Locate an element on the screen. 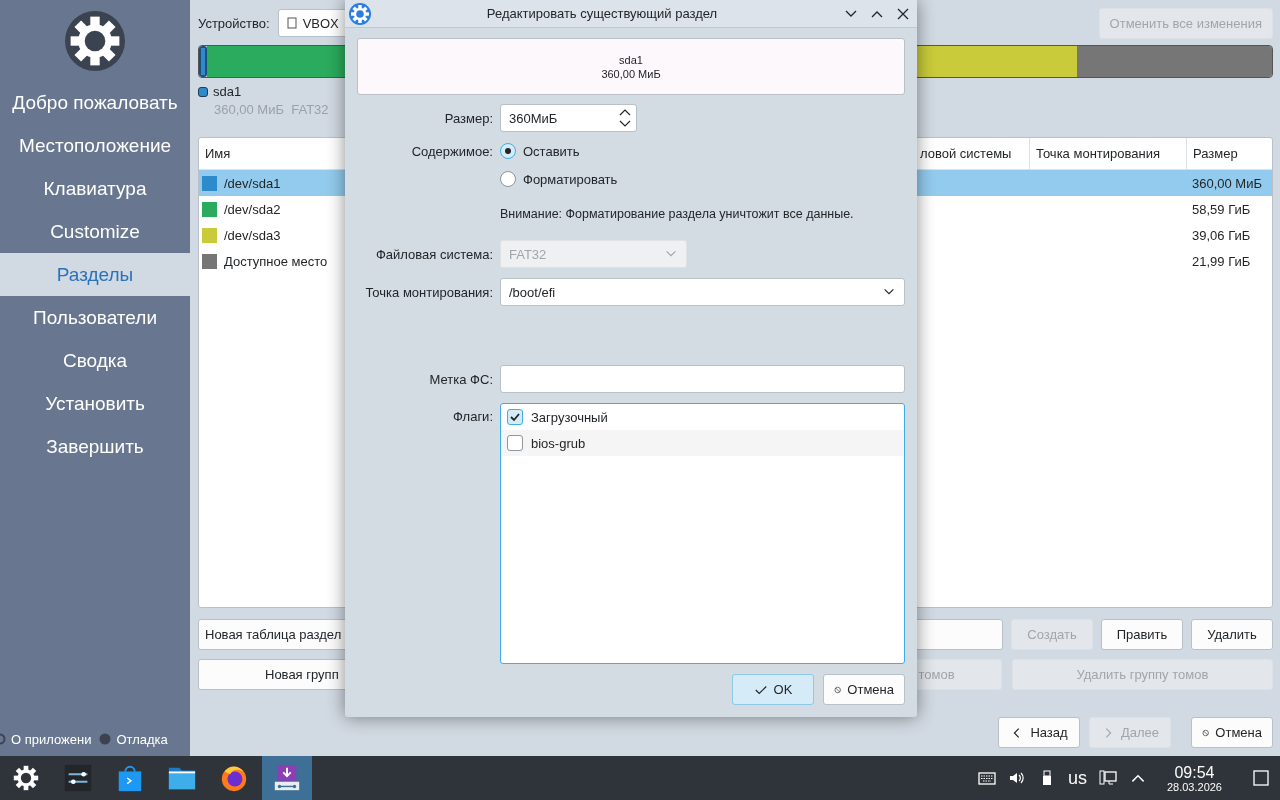 The image size is (1280, 800). field-label: Размер: is located at coordinates (468, 118).